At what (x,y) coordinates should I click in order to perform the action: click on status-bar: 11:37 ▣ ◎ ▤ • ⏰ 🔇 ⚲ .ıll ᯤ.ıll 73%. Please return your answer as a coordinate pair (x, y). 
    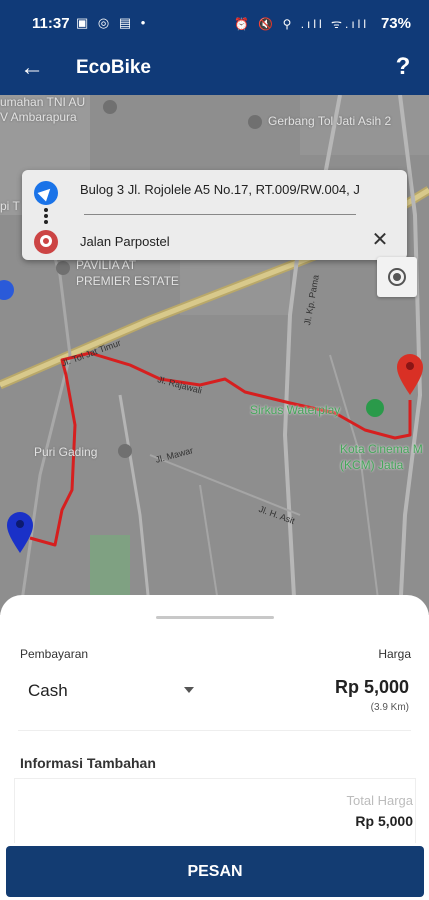
    Looking at the image, I should click on (214, 23).